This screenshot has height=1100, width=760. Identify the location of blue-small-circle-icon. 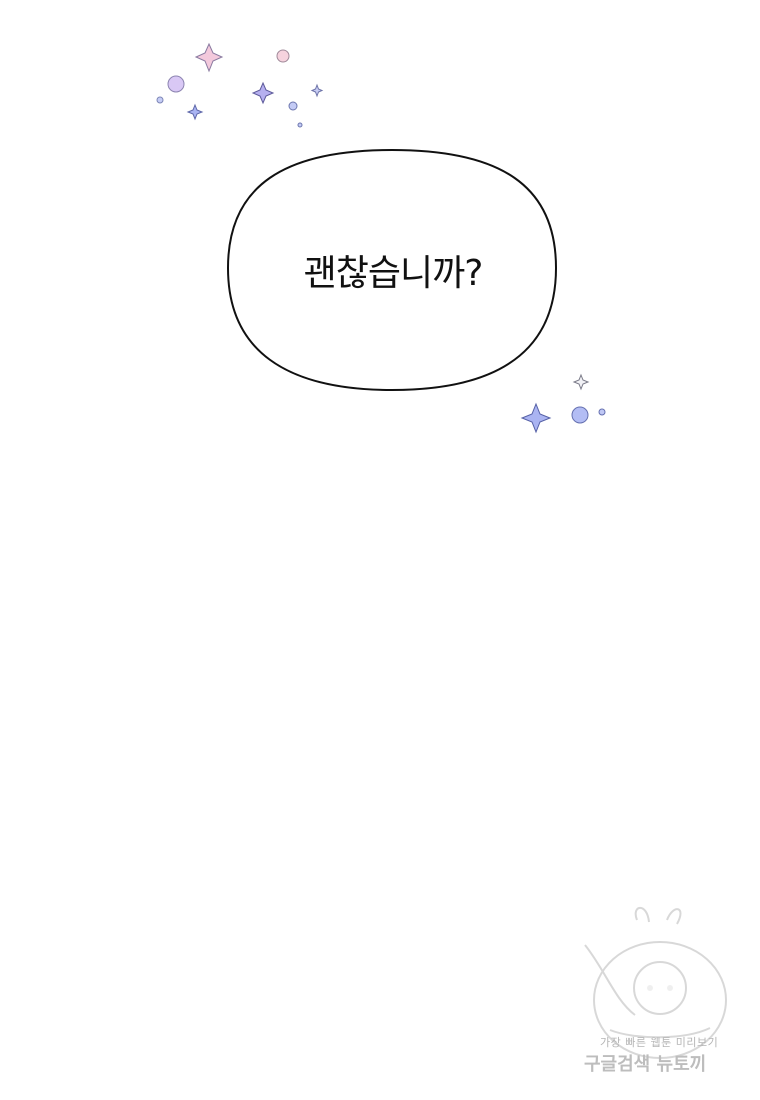
(602, 412).